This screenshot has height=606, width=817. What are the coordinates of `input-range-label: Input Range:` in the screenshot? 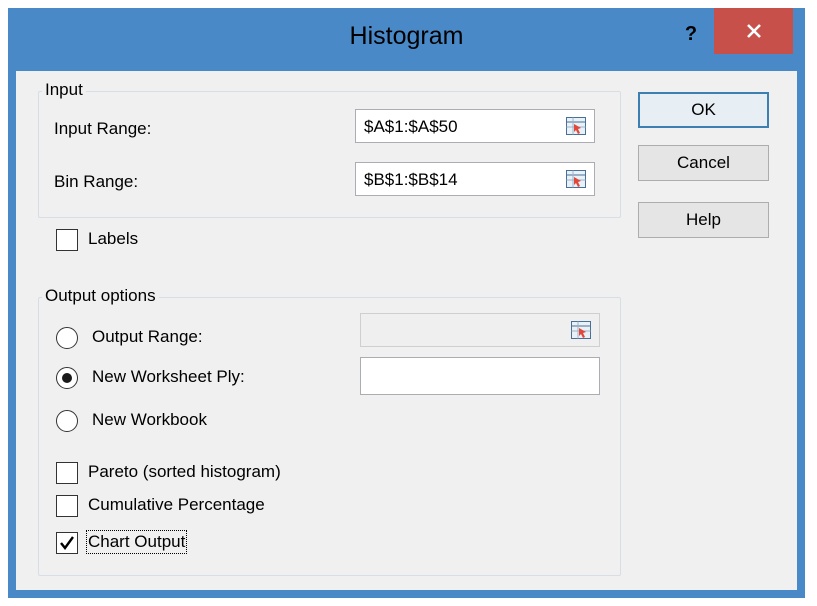 It's located at (103, 128).